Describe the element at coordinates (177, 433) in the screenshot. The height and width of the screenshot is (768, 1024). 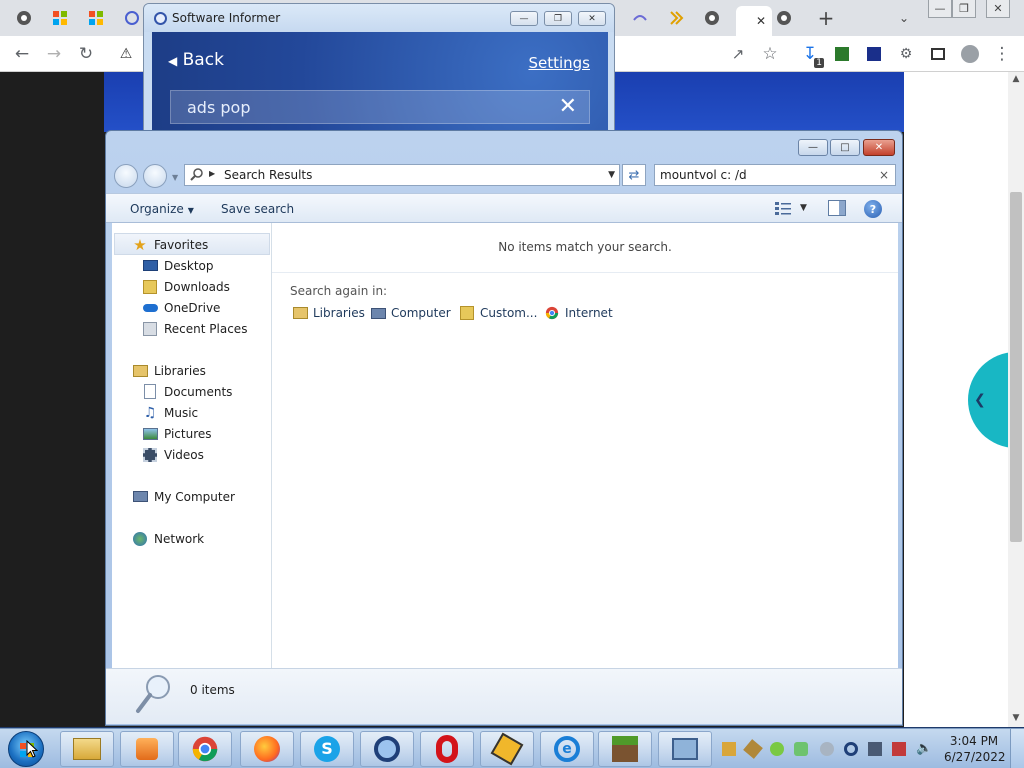
I see `nav-item-pictures: Pictures` at that location.